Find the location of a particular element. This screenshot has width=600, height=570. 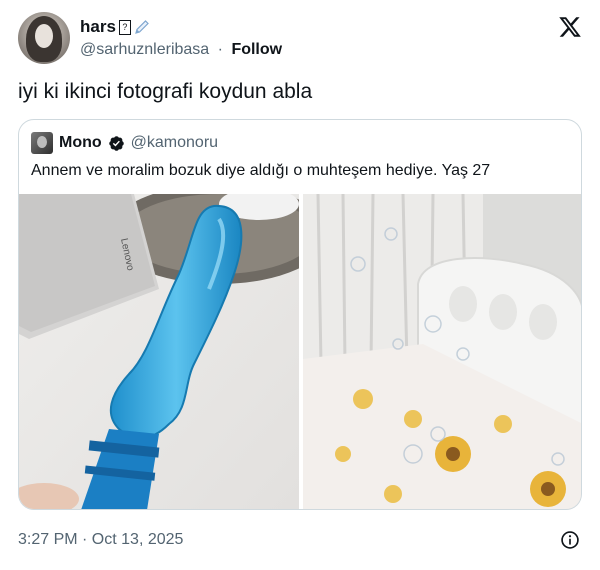

author-display-name: hars is located at coordinates (98, 27).